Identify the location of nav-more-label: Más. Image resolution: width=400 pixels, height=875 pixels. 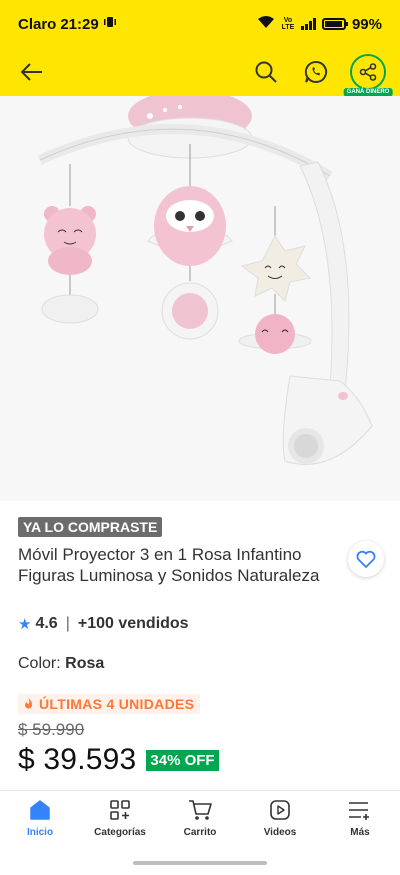
(360, 832).